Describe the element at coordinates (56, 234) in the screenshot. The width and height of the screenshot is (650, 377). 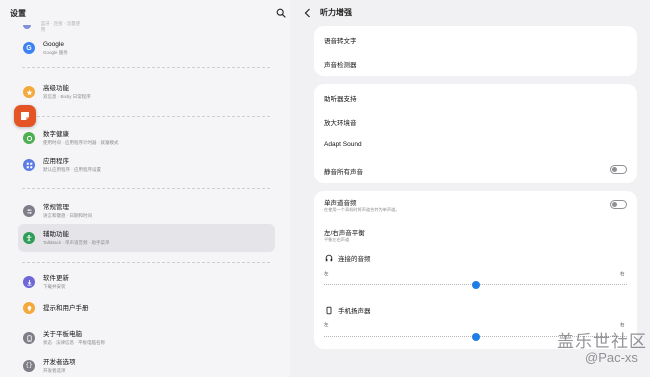
I see `sidebar-item-label: 辅助功能` at that location.